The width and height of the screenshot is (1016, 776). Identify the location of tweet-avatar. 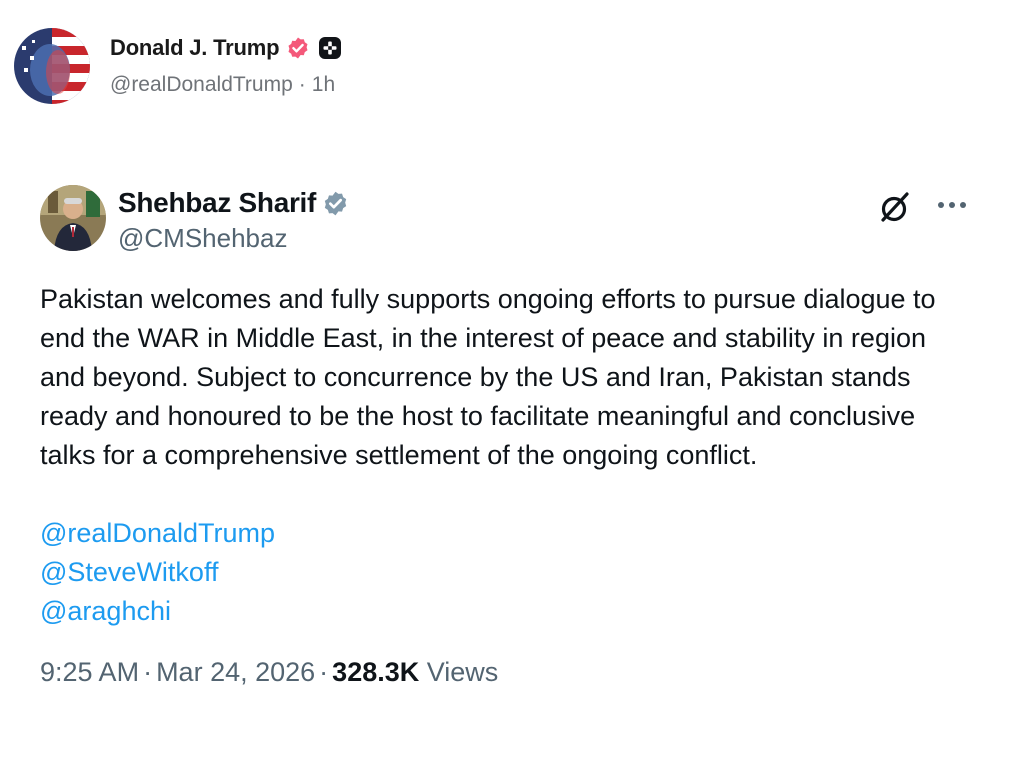
(73, 218).